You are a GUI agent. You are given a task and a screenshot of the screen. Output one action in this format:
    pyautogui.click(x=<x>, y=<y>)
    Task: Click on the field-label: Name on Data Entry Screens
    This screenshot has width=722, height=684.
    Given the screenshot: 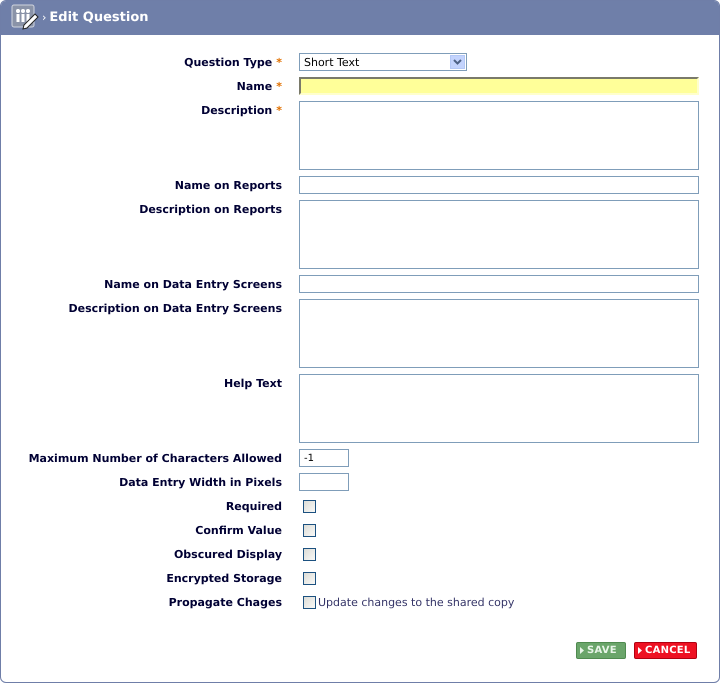 What is the action you would take?
    pyautogui.click(x=193, y=284)
    